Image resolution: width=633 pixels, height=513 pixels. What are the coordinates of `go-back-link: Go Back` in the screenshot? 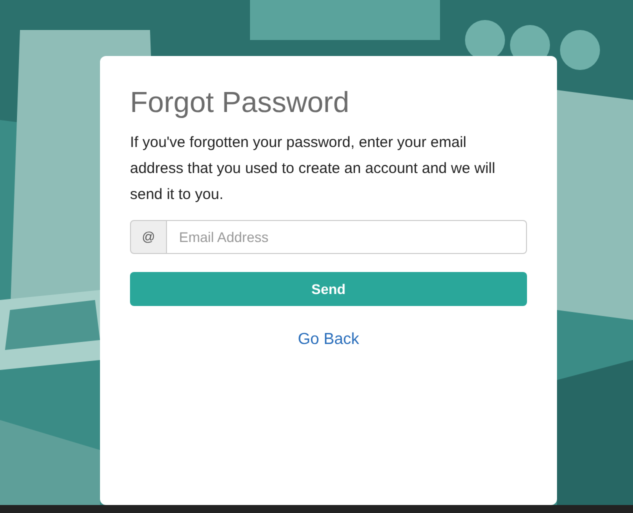 It's located at (329, 340).